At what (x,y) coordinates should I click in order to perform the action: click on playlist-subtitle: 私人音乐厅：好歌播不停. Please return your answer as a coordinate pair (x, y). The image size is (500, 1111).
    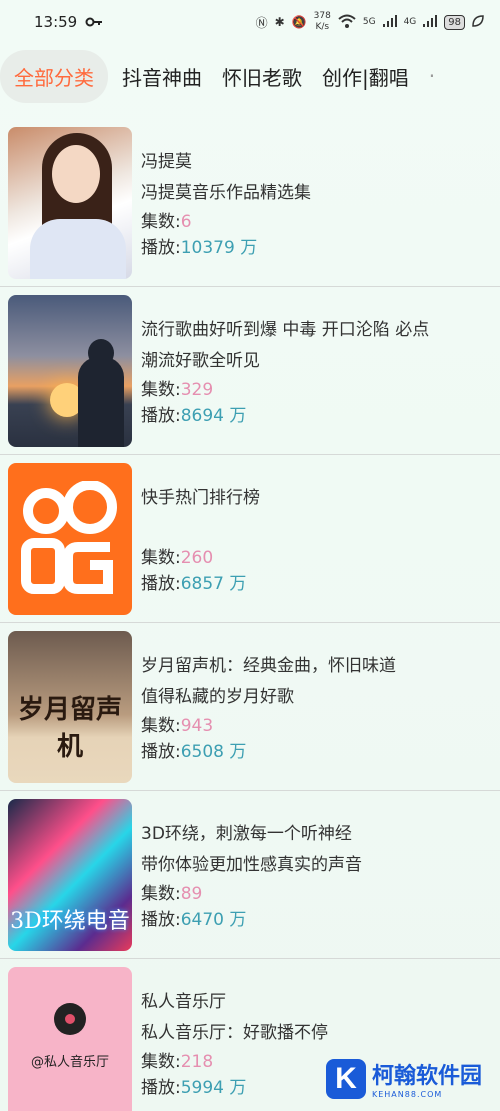
    Looking at the image, I should click on (234, 1033).